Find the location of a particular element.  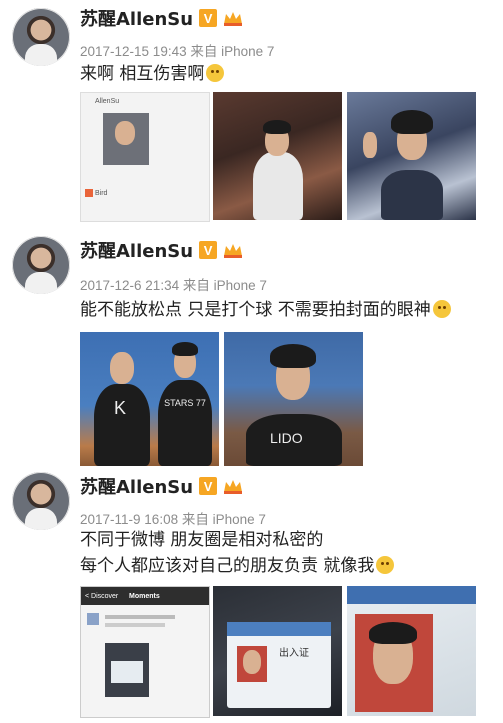

post-text-content-2: 每个人都应该对自己的朋友负责 就像我 is located at coordinates (227, 566).